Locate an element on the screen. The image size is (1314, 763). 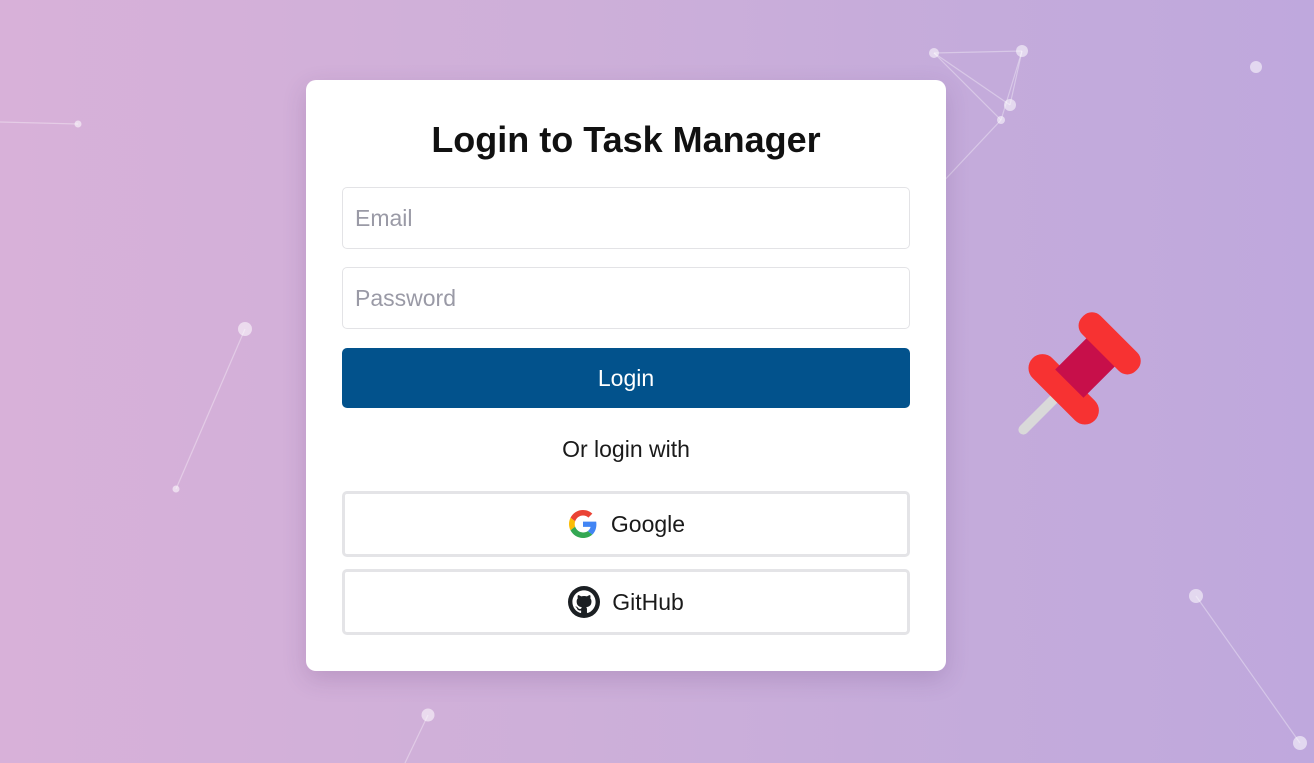
login-button: Login is located at coordinates (626, 378).